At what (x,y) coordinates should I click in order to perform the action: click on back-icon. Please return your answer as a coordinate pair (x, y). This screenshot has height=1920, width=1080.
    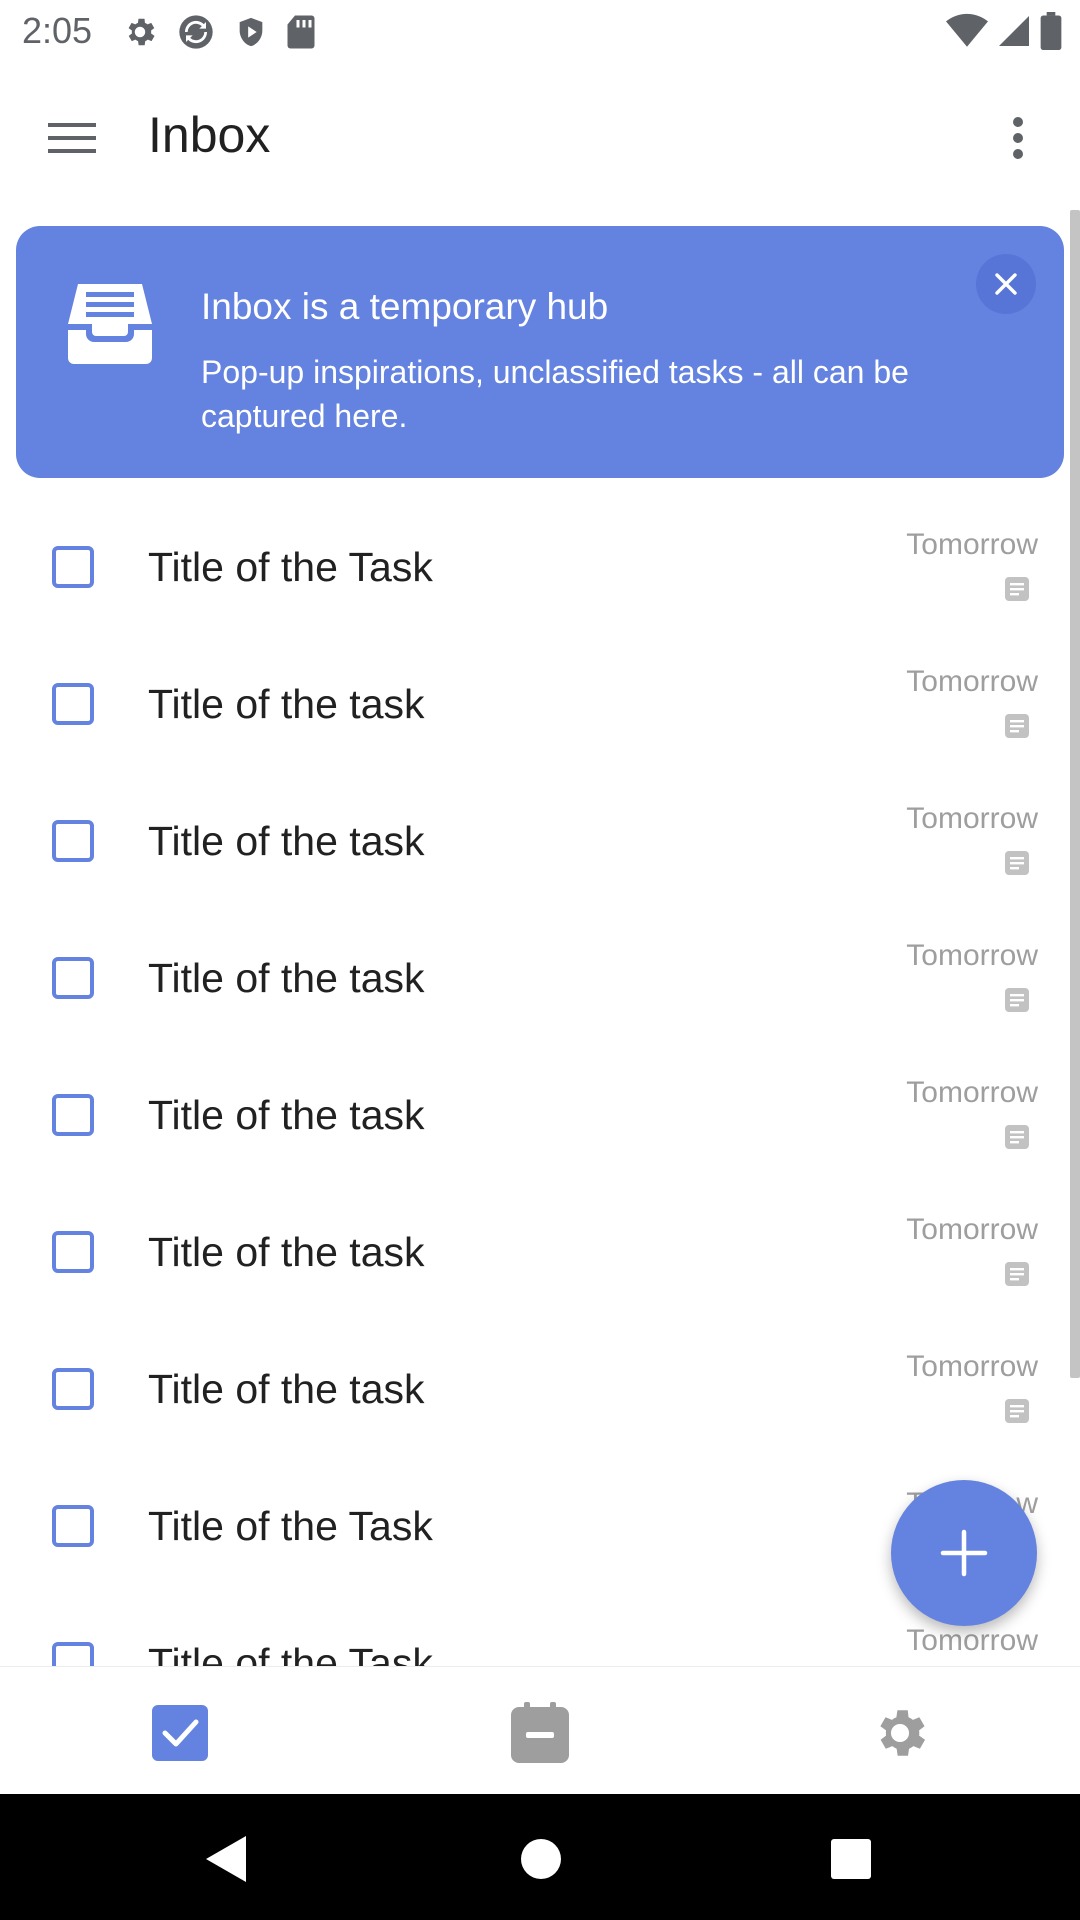
    Looking at the image, I should click on (226, 1859).